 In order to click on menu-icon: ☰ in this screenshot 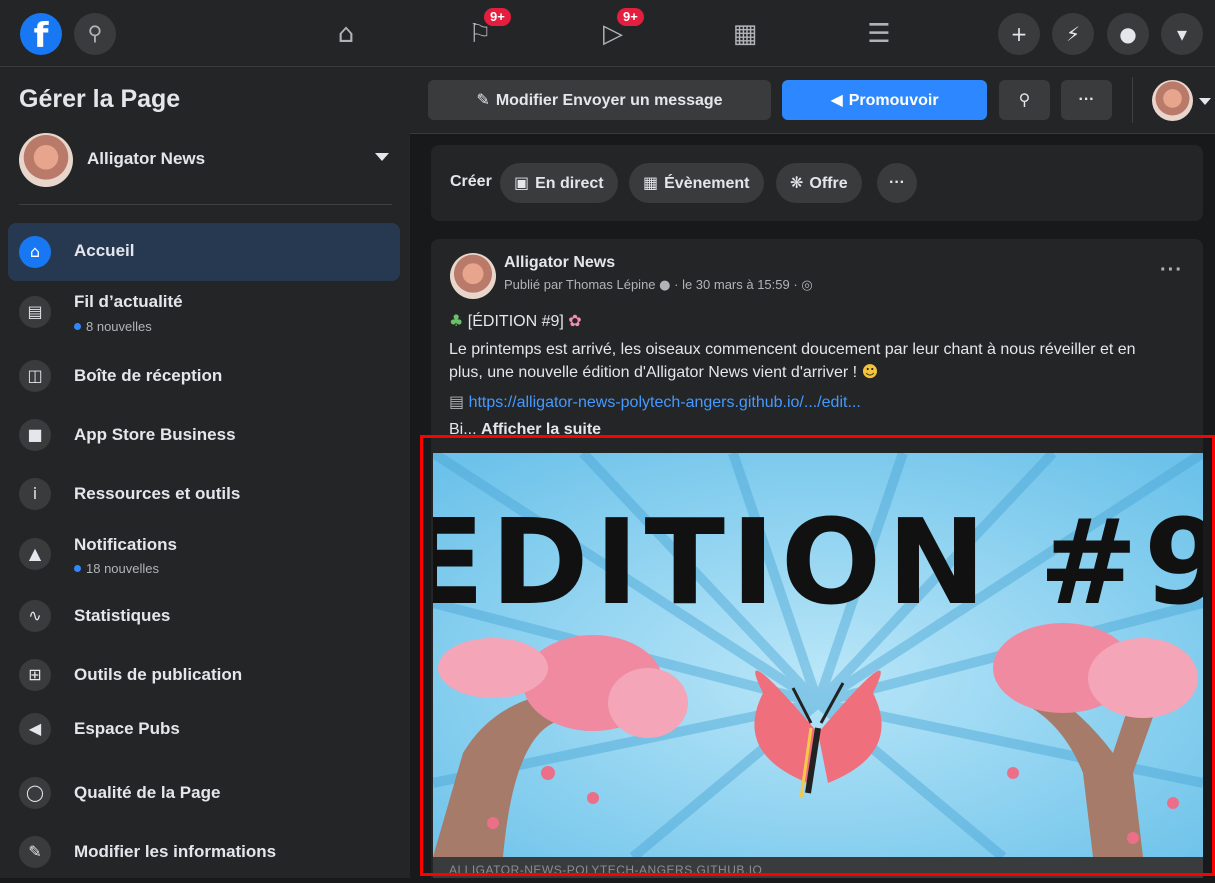, I will do `click(879, 34)`.